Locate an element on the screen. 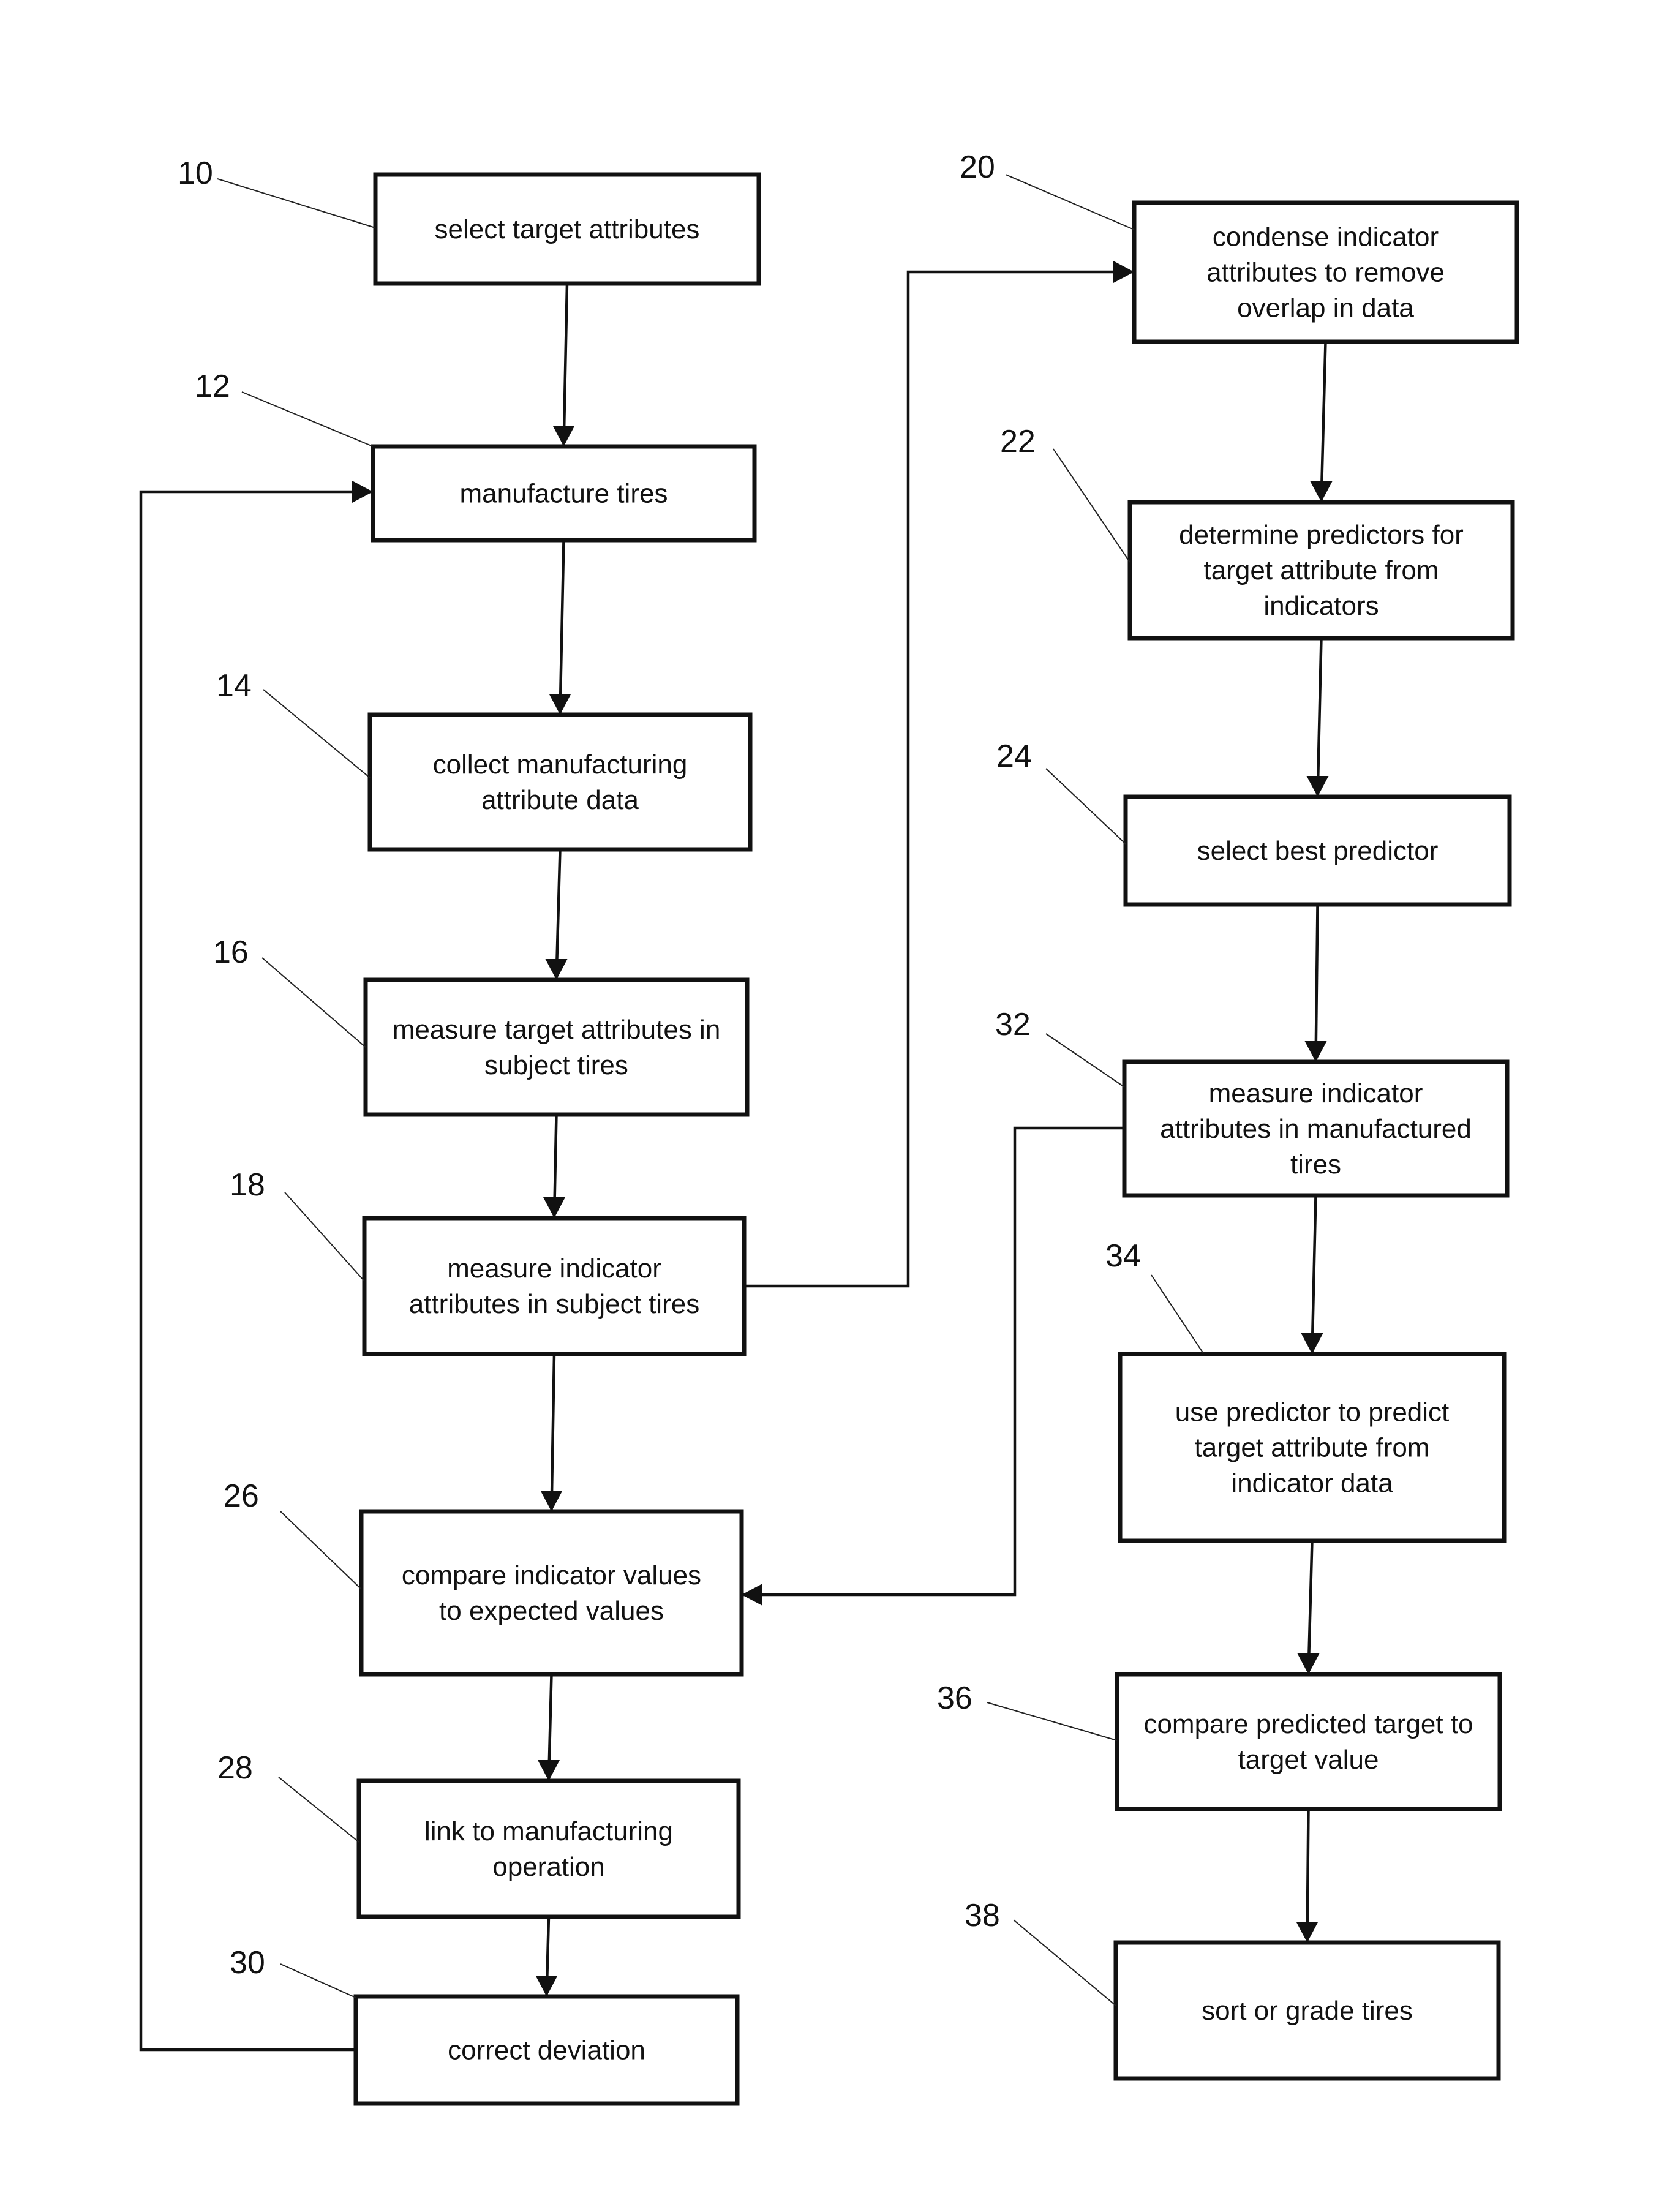 Image resolution: width=1659 pixels, height=2212 pixels. reference-numeral: 16 is located at coordinates (231, 952).